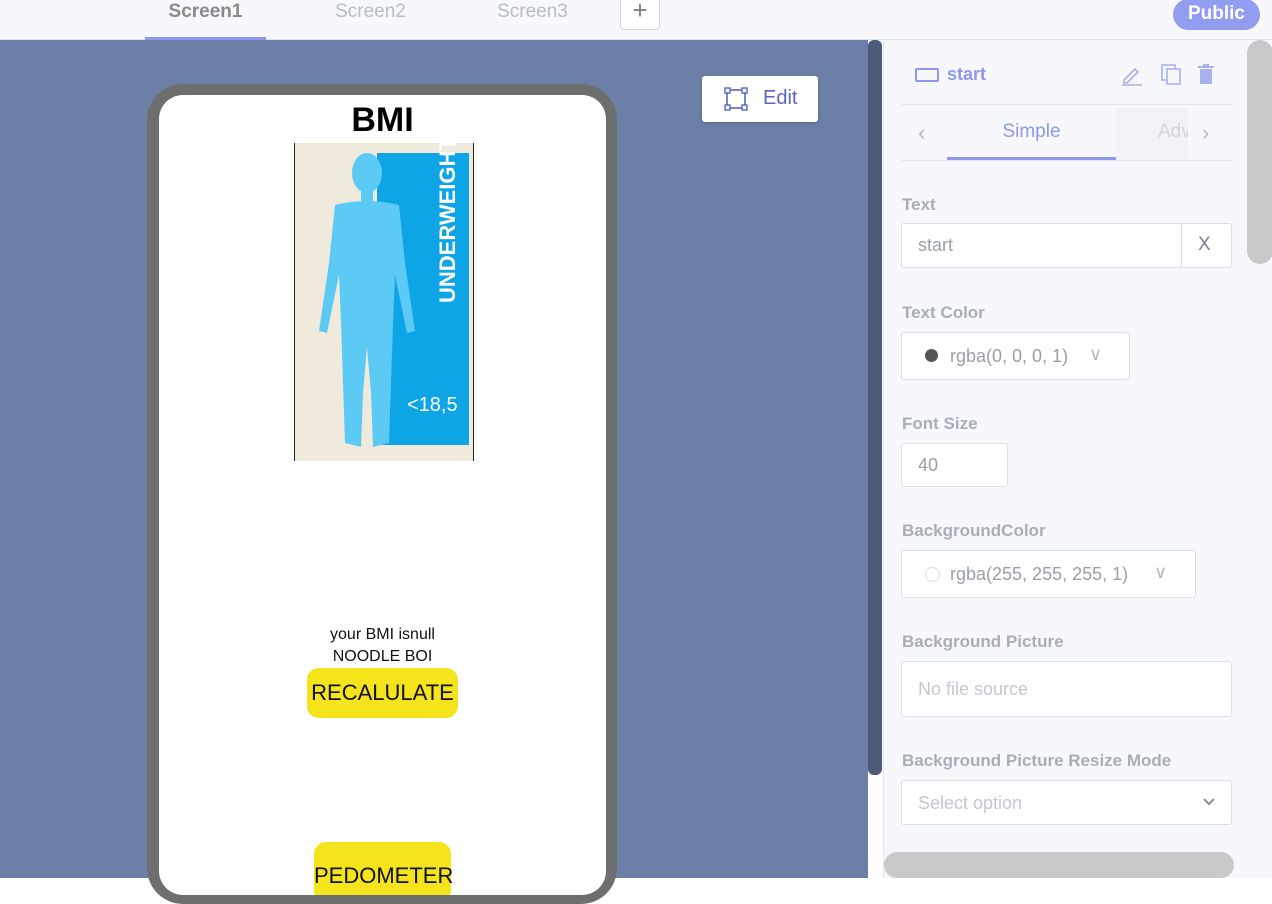 This screenshot has height=904, width=1272. Describe the element at coordinates (447, 223) in the screenshot. I see `underweight-label: UNDERWEIGHT` at that location.